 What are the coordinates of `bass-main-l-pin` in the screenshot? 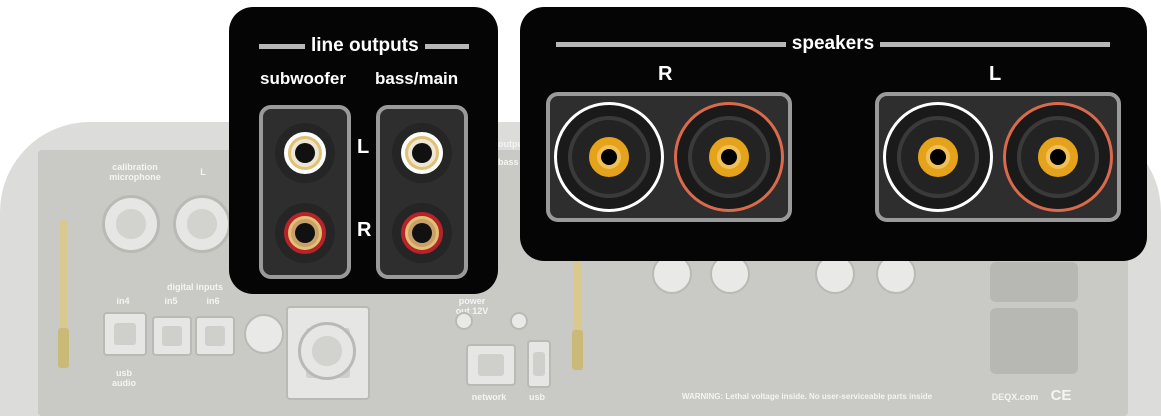 It's located at (422, 153).